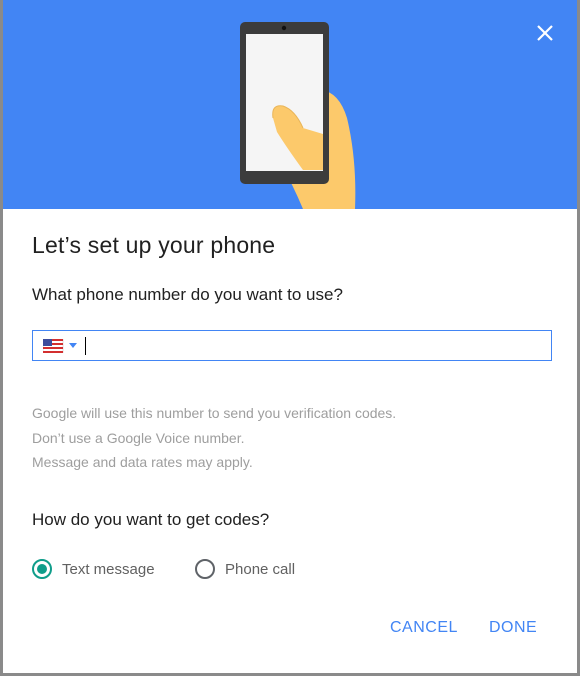  Describe the element at coordinates (42, 569) in the screenshot. I see `radio-button-checked` at that location.